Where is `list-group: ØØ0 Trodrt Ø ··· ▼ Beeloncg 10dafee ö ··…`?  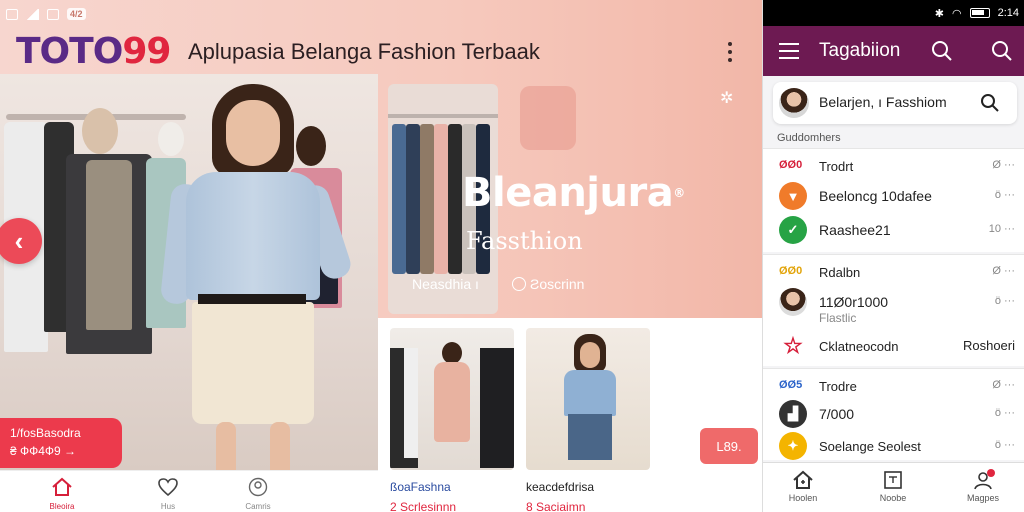
list-group: ØØ0 Trodrt Ø ··· ▼ Beeloncg 10dafee ö ··… is located at coordinates (893, 200).